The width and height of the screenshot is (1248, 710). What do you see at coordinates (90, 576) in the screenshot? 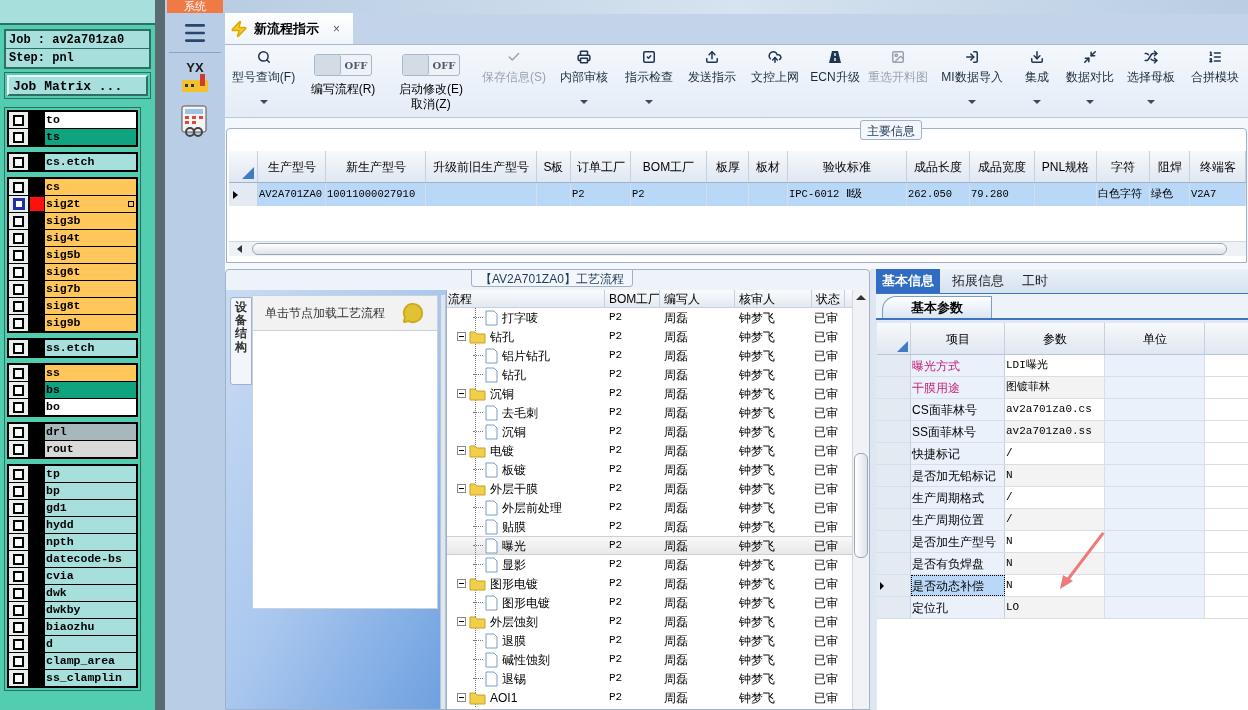
I see `layer-name: cvia` at bounding box center [90, 576].